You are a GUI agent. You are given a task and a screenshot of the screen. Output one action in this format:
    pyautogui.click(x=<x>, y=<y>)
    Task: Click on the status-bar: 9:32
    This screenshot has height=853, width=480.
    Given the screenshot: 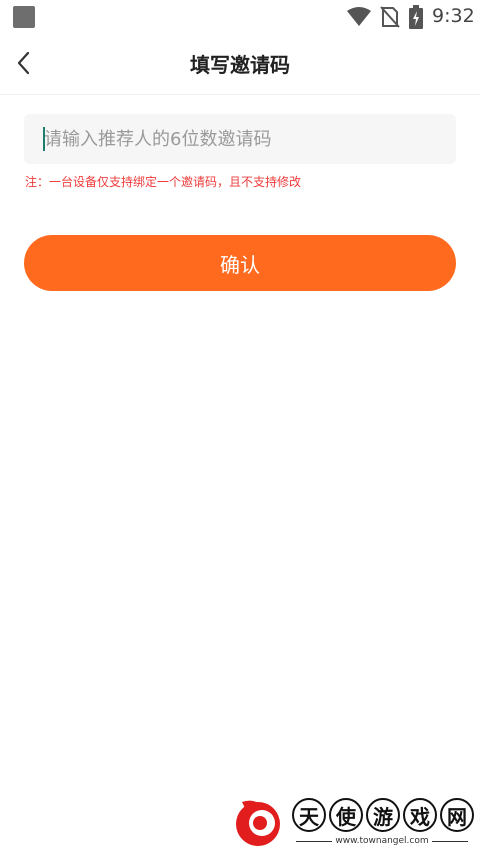 What is the action you would take?
    pyautogui.click(x=240, y=17)
    